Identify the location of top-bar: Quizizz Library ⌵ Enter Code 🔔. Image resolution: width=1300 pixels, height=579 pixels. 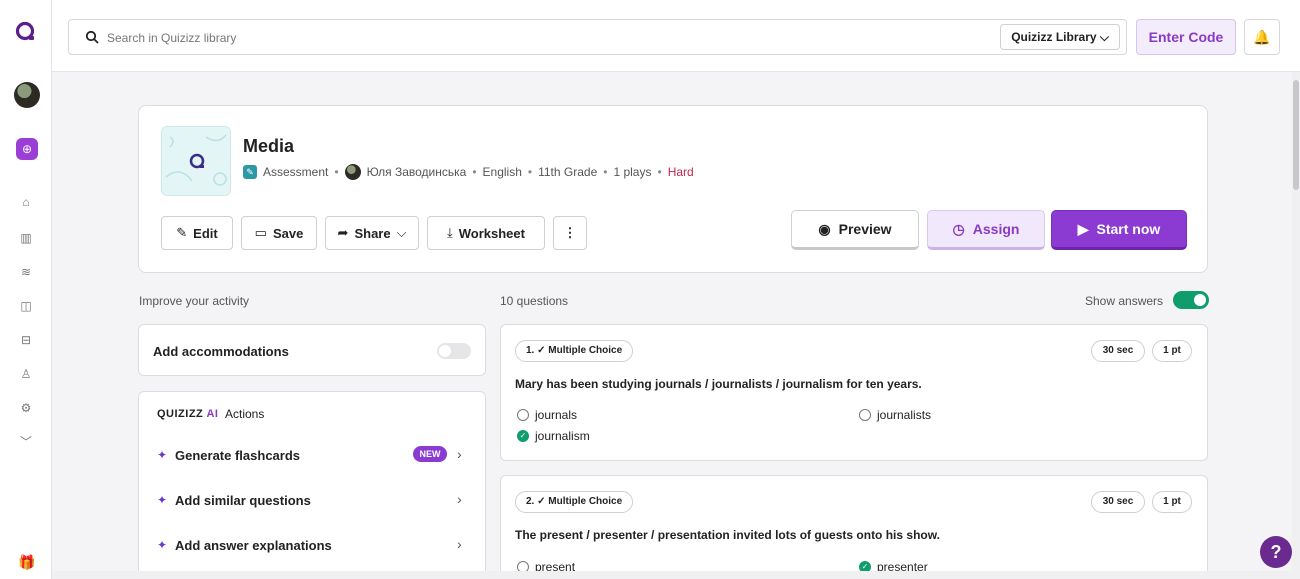
(676, 36).